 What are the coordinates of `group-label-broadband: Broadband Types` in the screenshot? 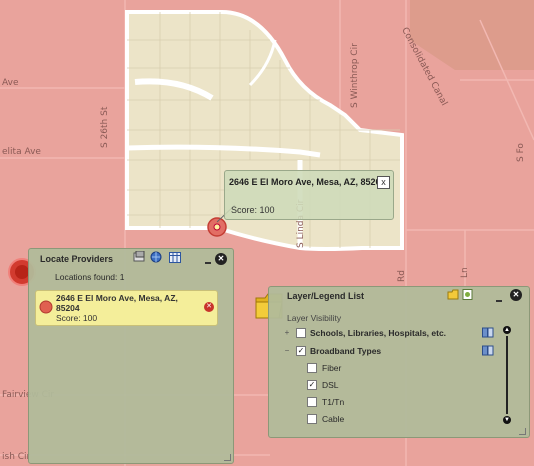 It's located at (346, 351).